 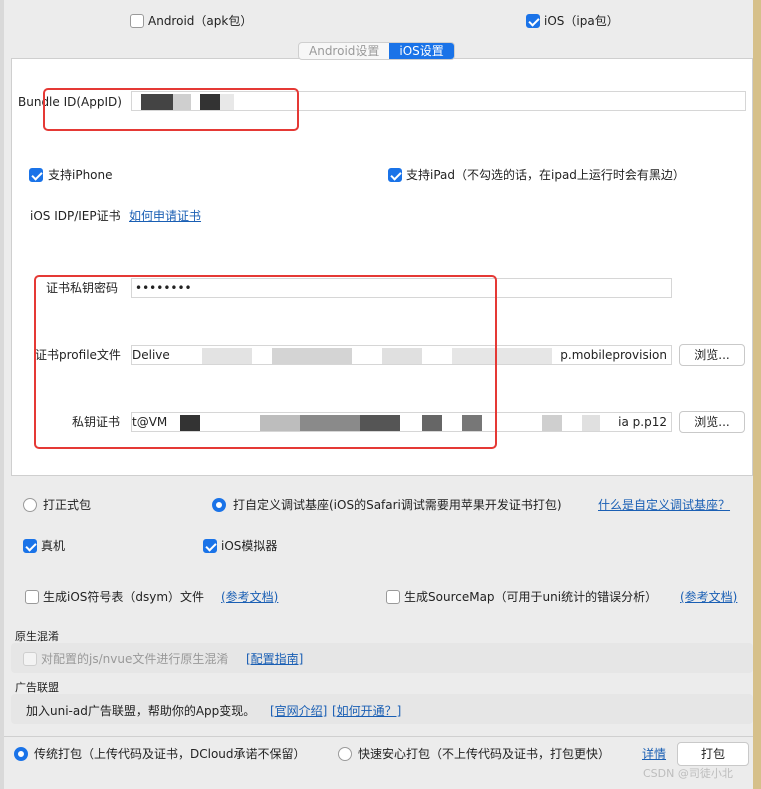 I want to click on support-ipad-checkbox, so click(x=395, y=175).